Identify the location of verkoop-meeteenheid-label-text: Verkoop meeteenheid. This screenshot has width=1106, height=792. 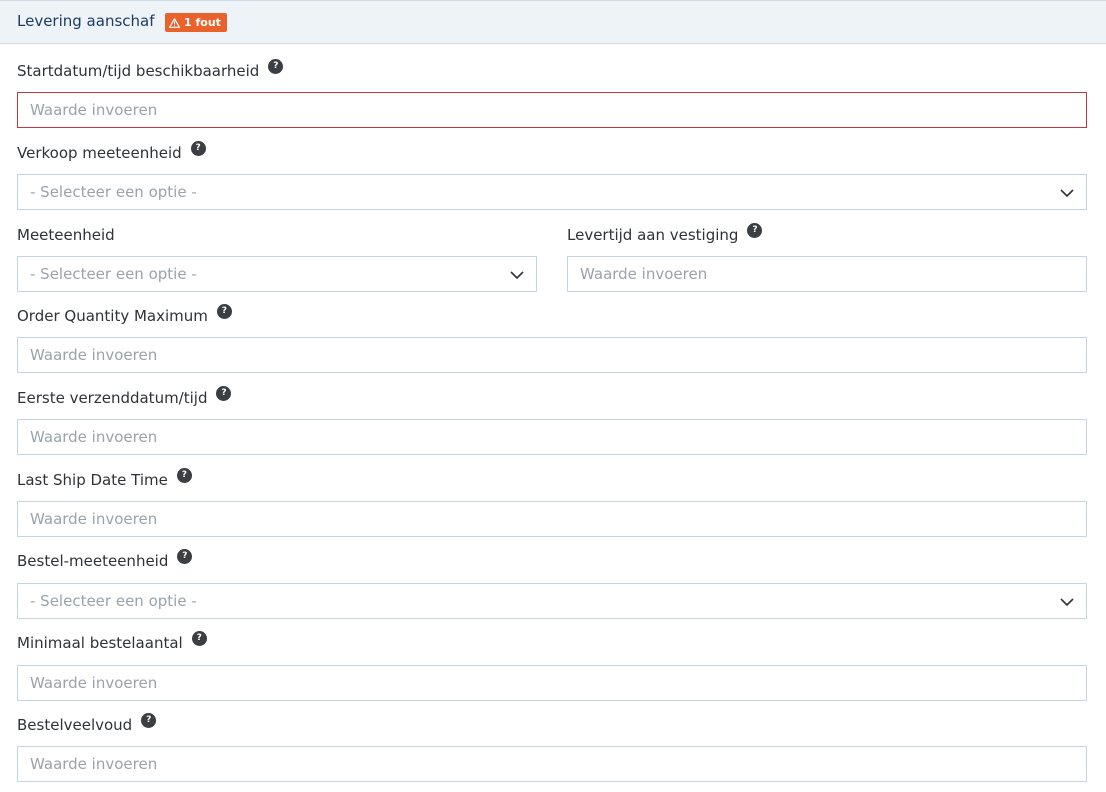
(99, 153).